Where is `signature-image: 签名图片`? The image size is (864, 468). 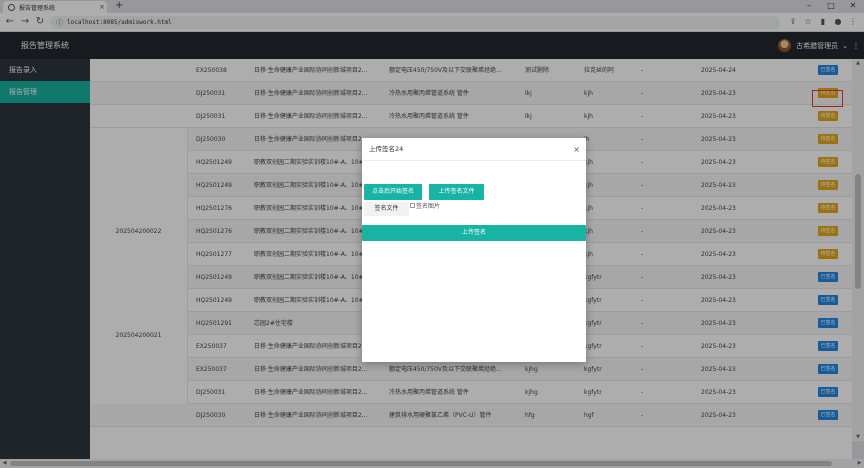 signature-image: 签名图片 is located at coordinates (425, 205).